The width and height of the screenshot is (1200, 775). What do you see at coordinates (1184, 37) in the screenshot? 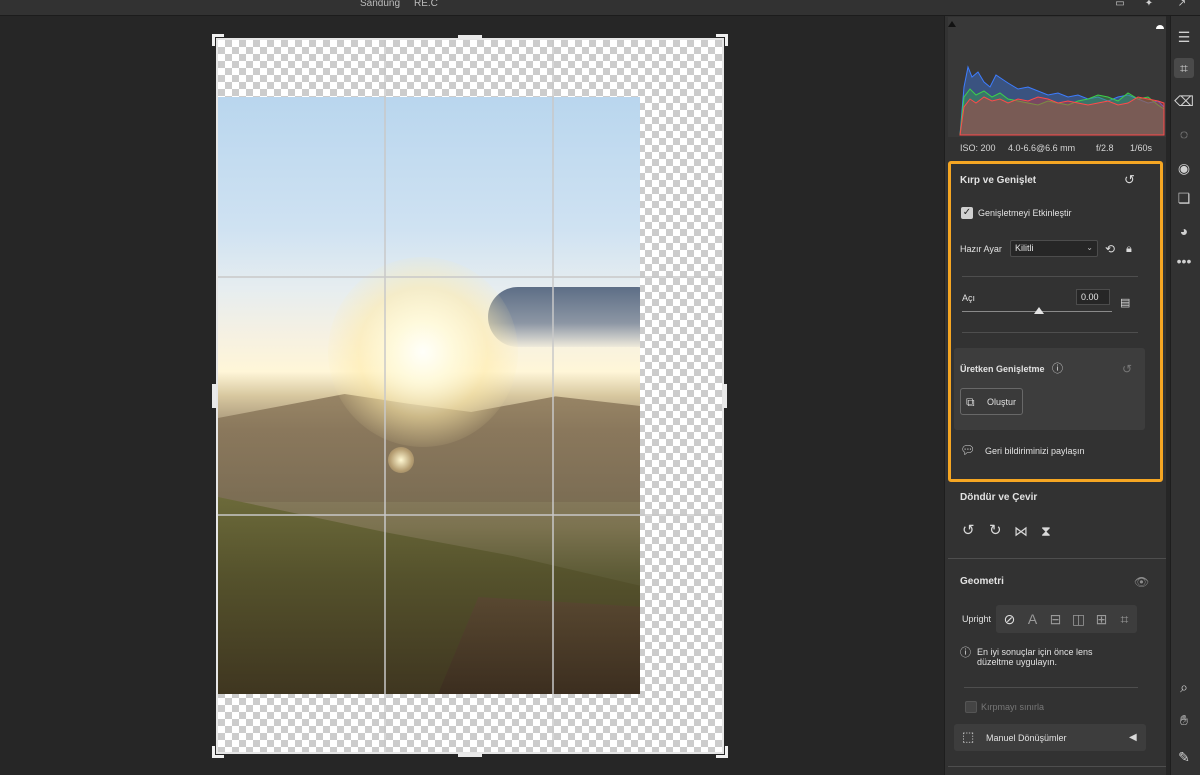
I see `edit-icon: ☰` at bounding box center [1184, 37].